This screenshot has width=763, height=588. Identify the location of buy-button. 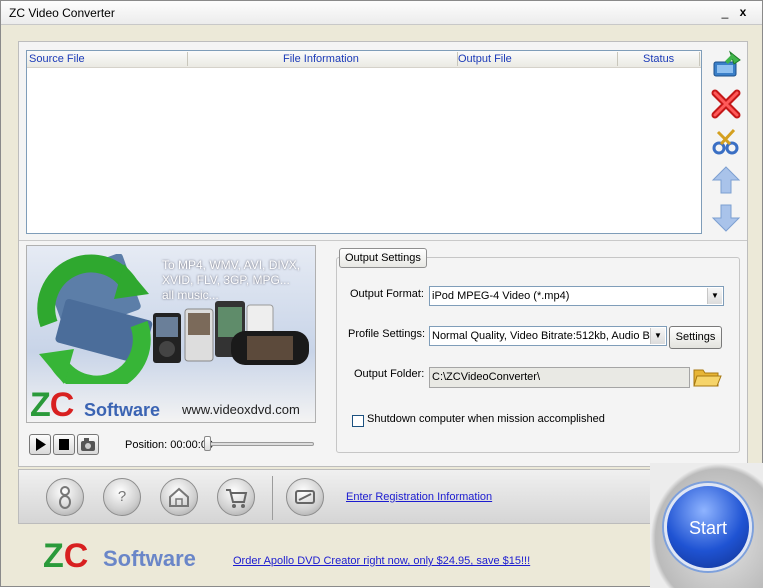
(236, 497).